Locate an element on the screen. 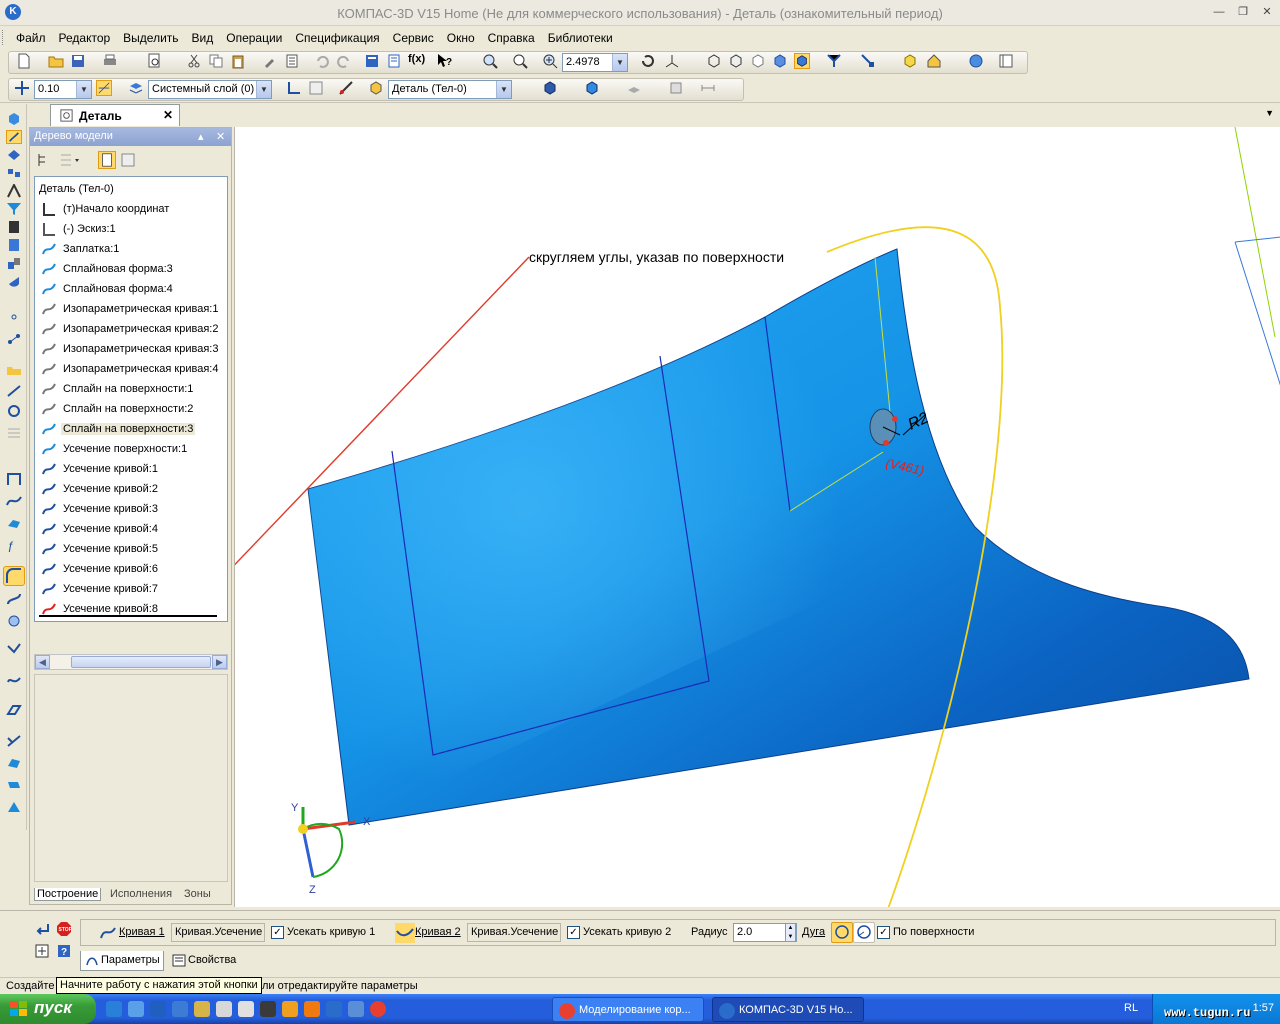  tree-view-icon is located at coordinates (316, 88).